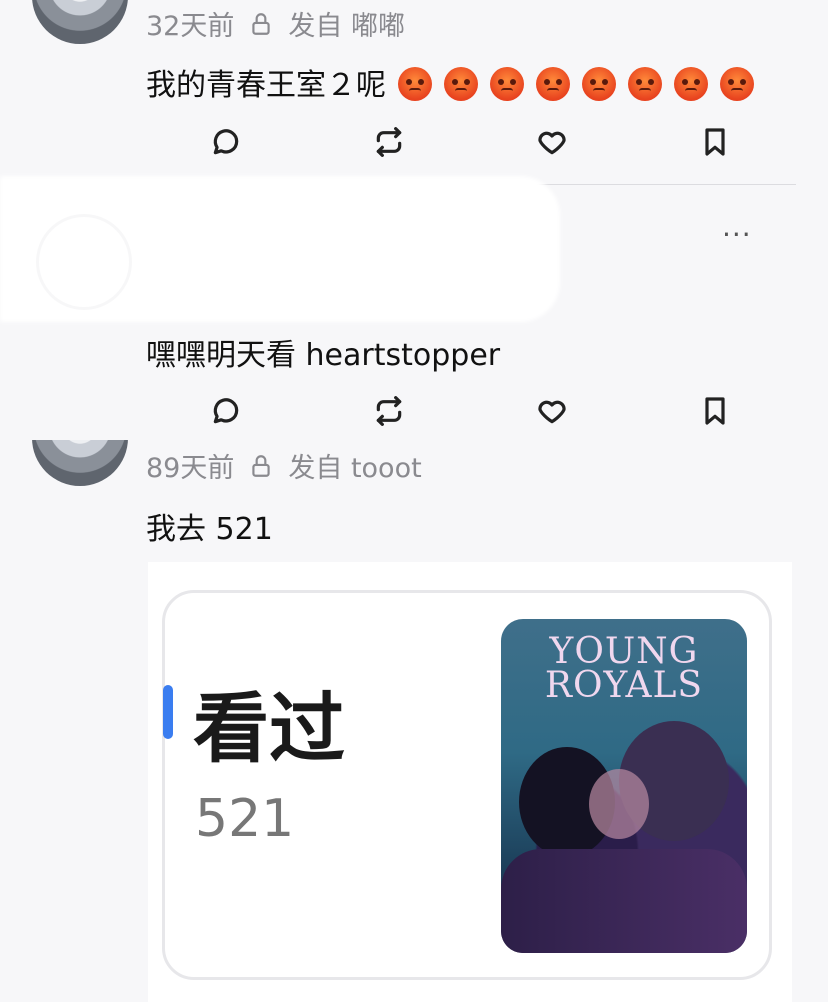  What do you see at coordinates (266, 85) in the screenshot?
I see `post-text-content: 我的青春王室２呢` at bounding box center [266, 85].